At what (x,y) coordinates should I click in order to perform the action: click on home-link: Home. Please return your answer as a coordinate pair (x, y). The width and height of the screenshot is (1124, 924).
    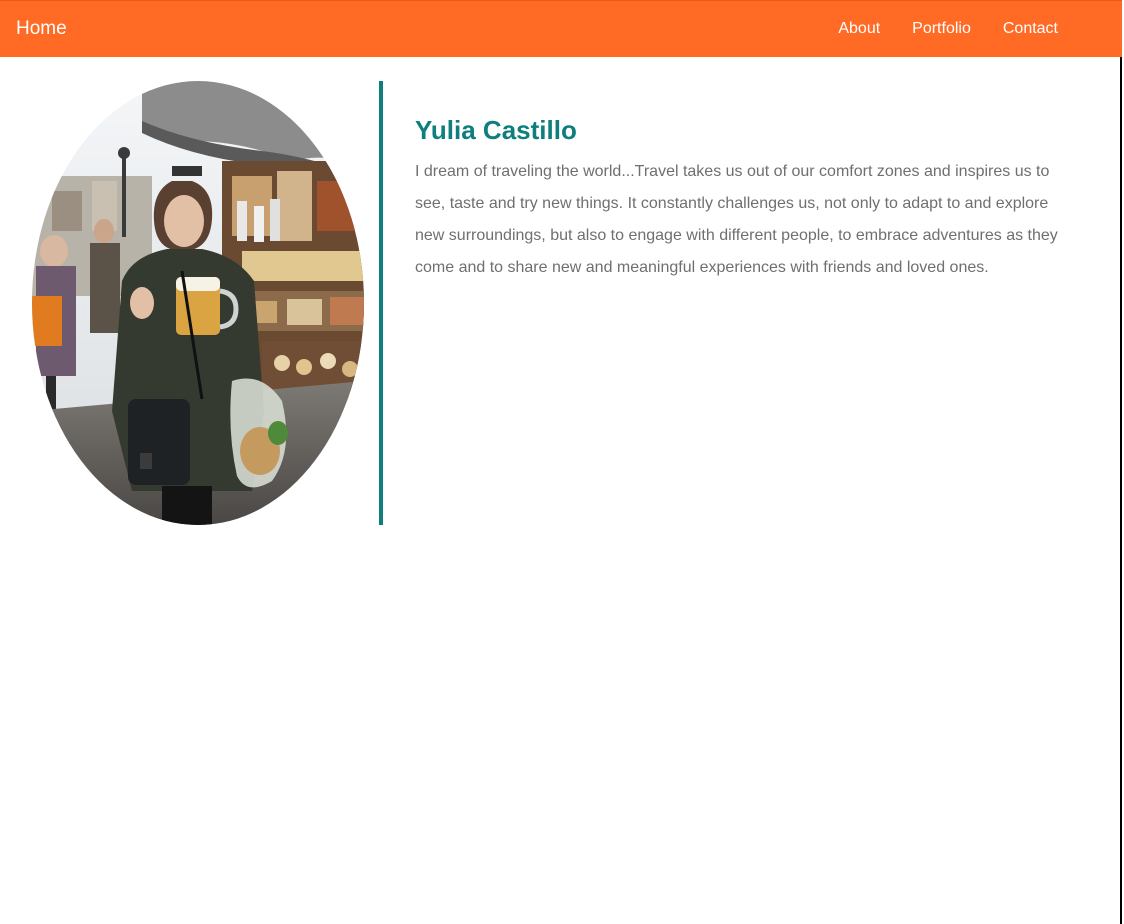
    Looking at the image, I should click on (41, 29).